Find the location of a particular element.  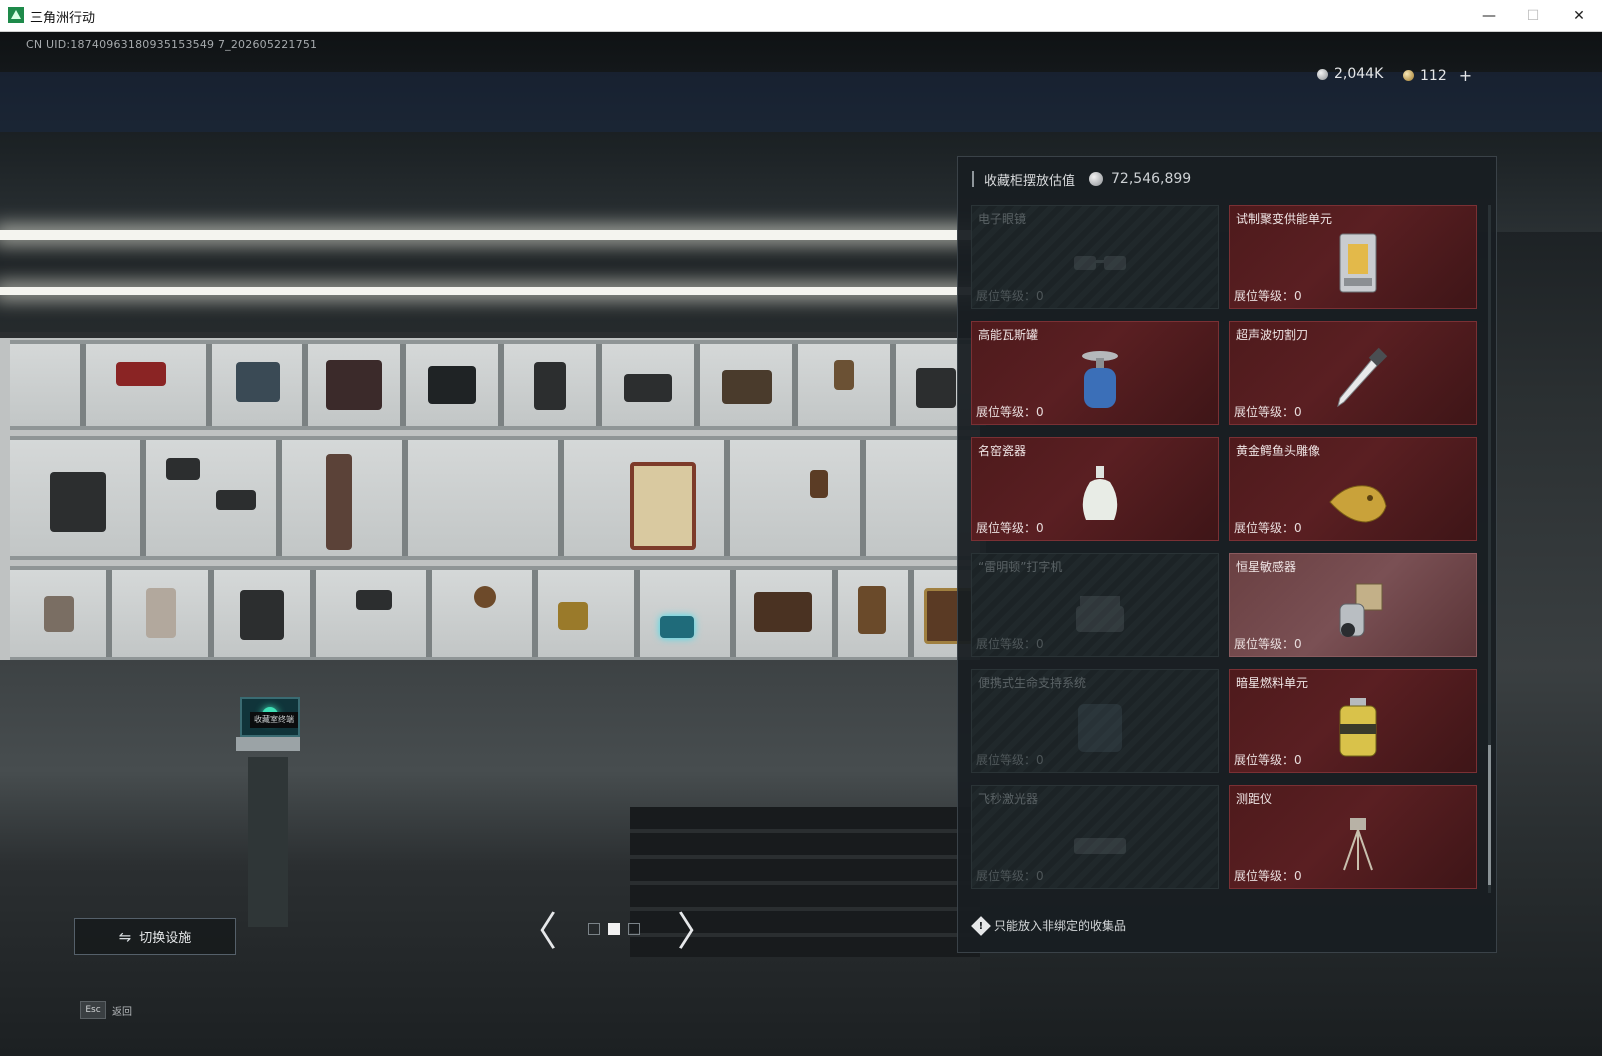

currency-silver-value: 2,044K is located at coordinates (1359, 74).